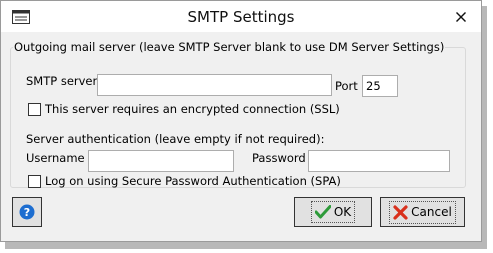  I want to click on cancel-button: Cancel, so click(422, 212).